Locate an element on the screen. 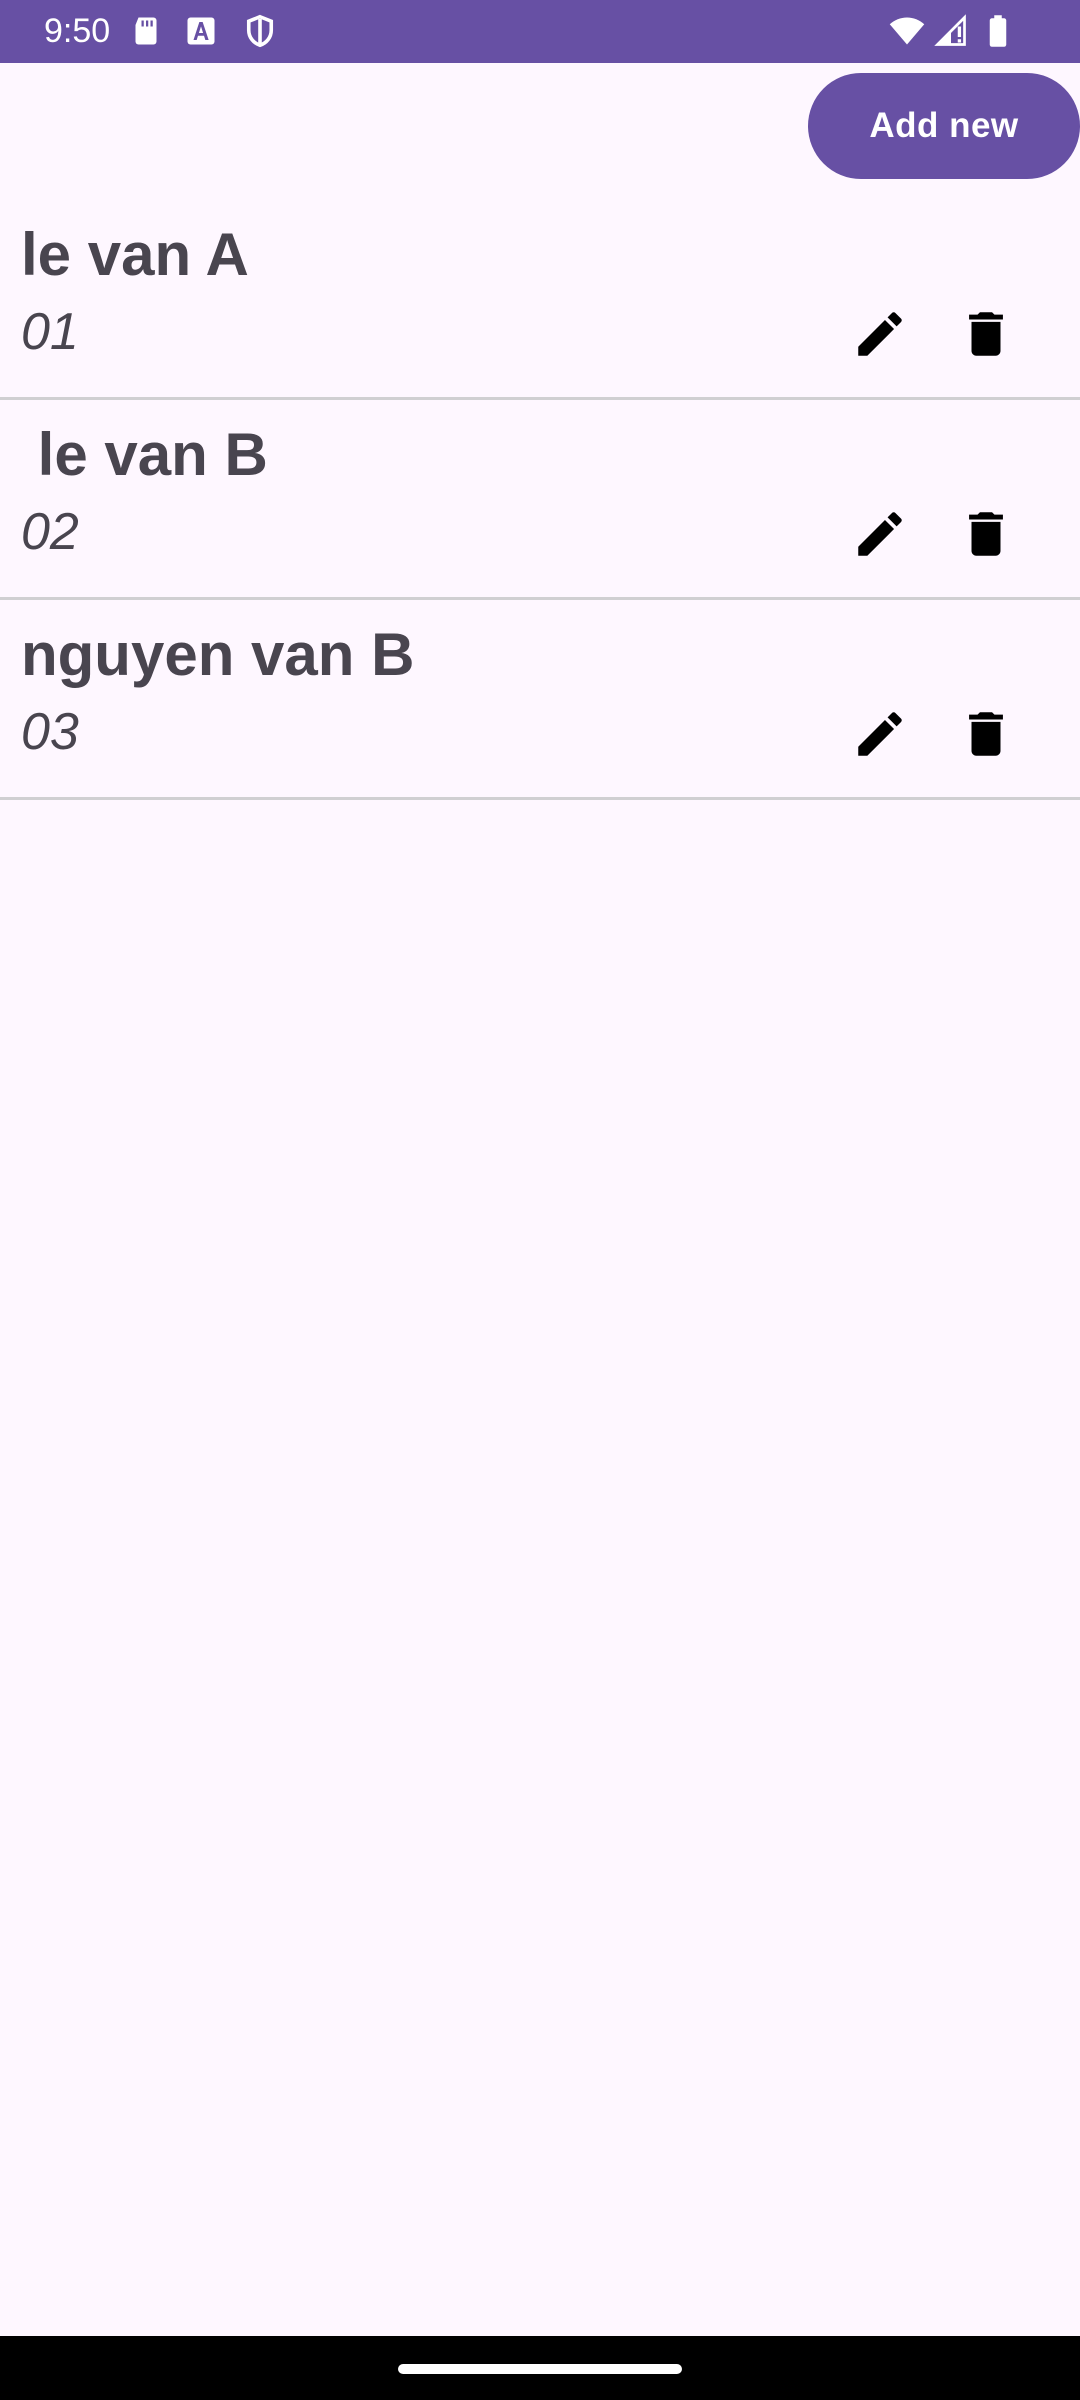 Image resolution: width=1080 pixels, height=2400 pixels. status-time: 9:50 is located at coordinates (77, 31).